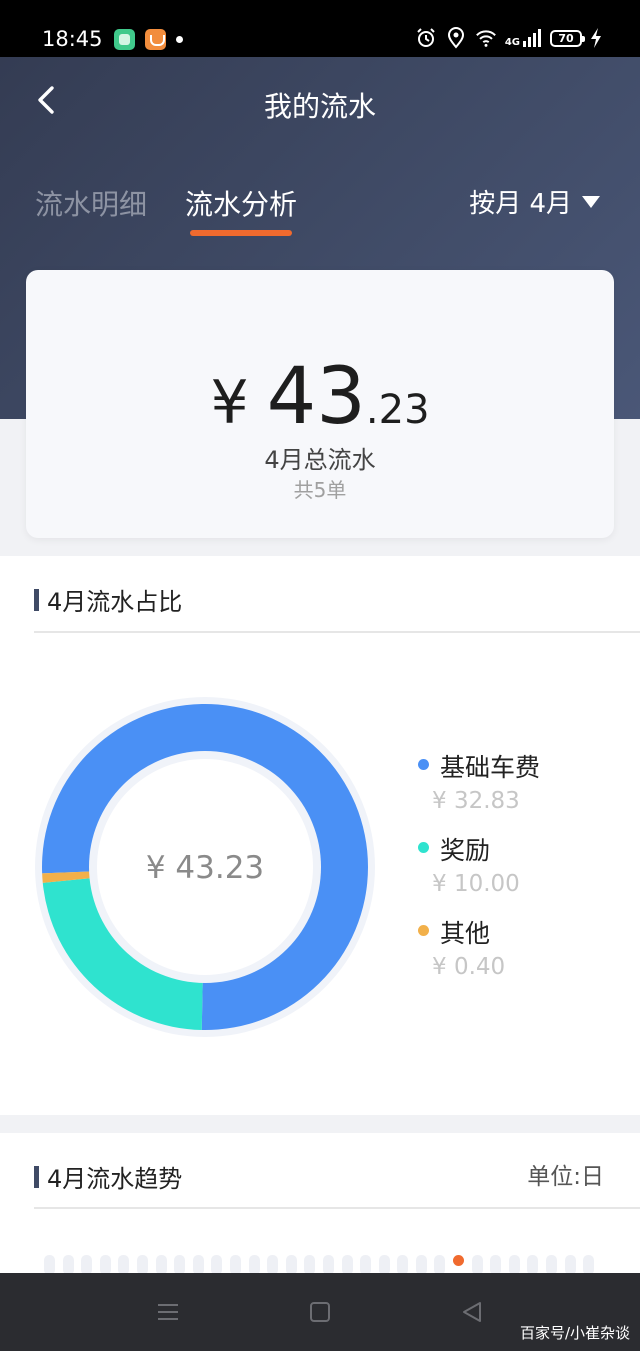 The height and width of the screenshot is (1351, 640). What do you see at coordinates (319, 106) in the screenshot?
I see `page-title: 我的流水` at bounding box center [319, 106].